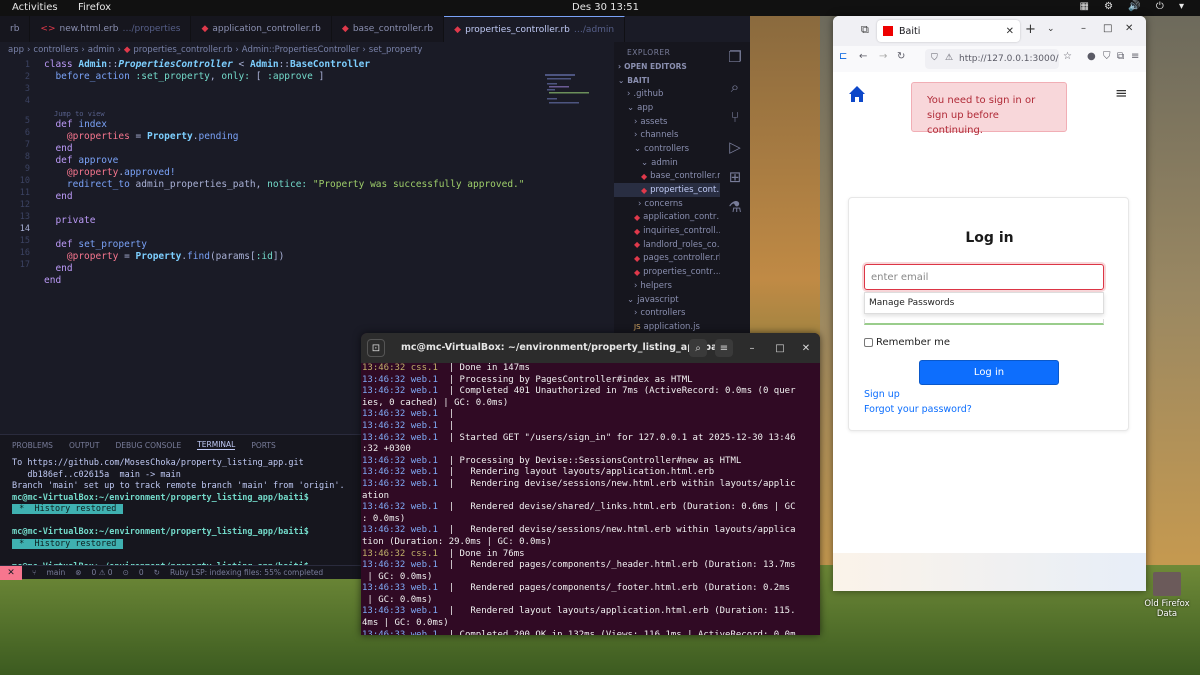 The image size is (1200, 675). What do you see at coordinates (15, 29) in the screenshot?
I see `tab-rb: rb` at bounding box center [15, 29].